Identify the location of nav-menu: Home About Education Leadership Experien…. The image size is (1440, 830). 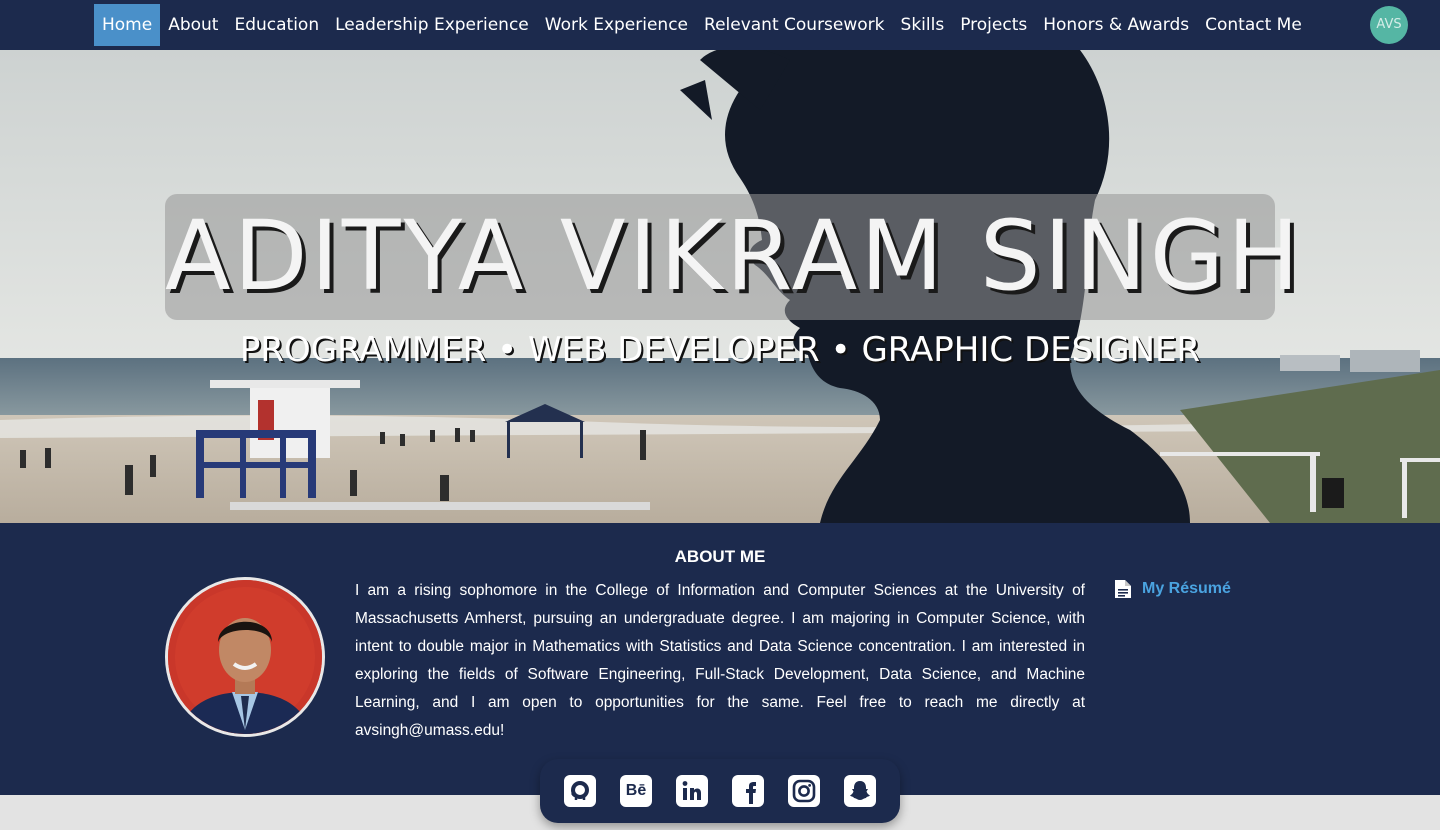
(702, 25).